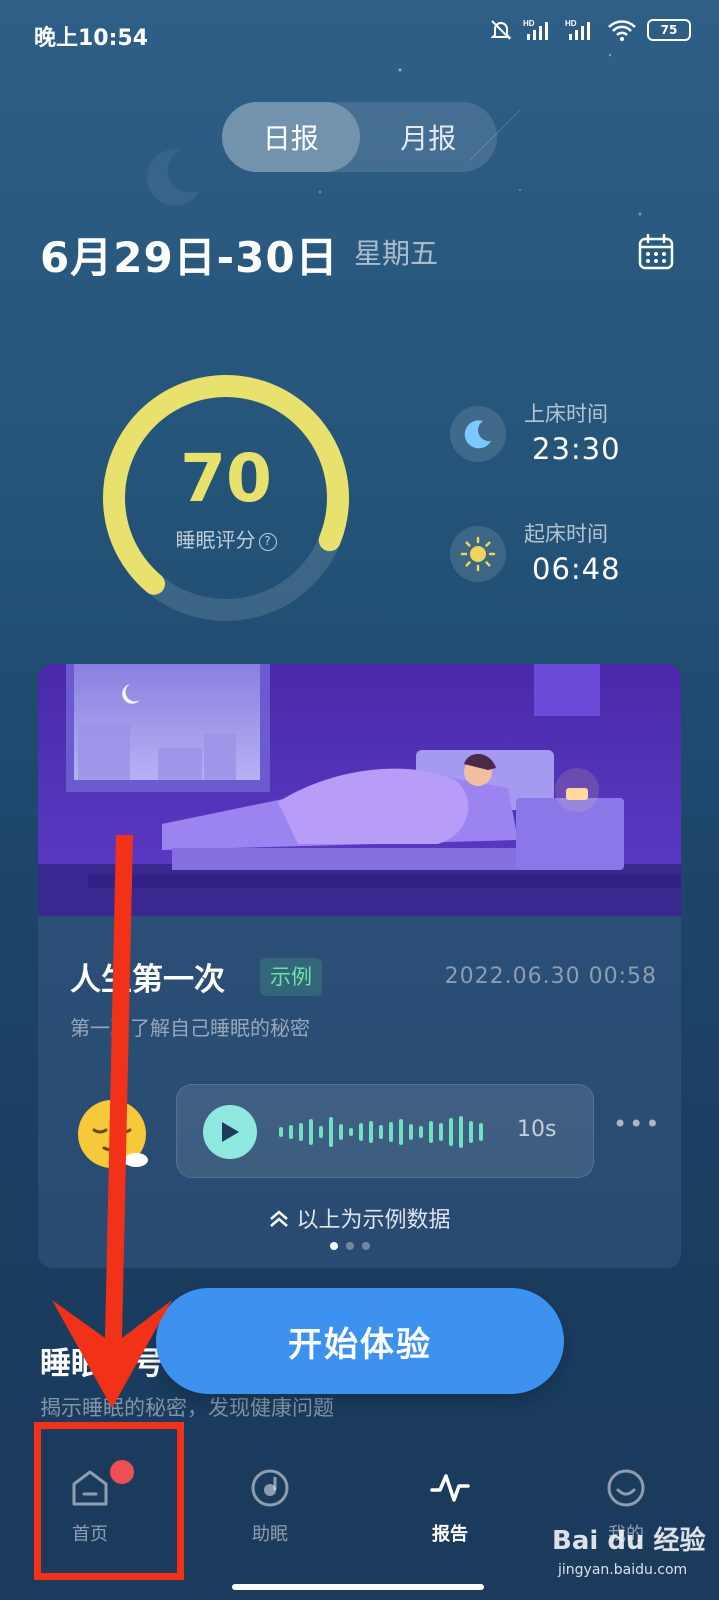 This screenshot has width=719, height=1600. I want to click on wake-time-label: 起床时间, so click(566, 534).